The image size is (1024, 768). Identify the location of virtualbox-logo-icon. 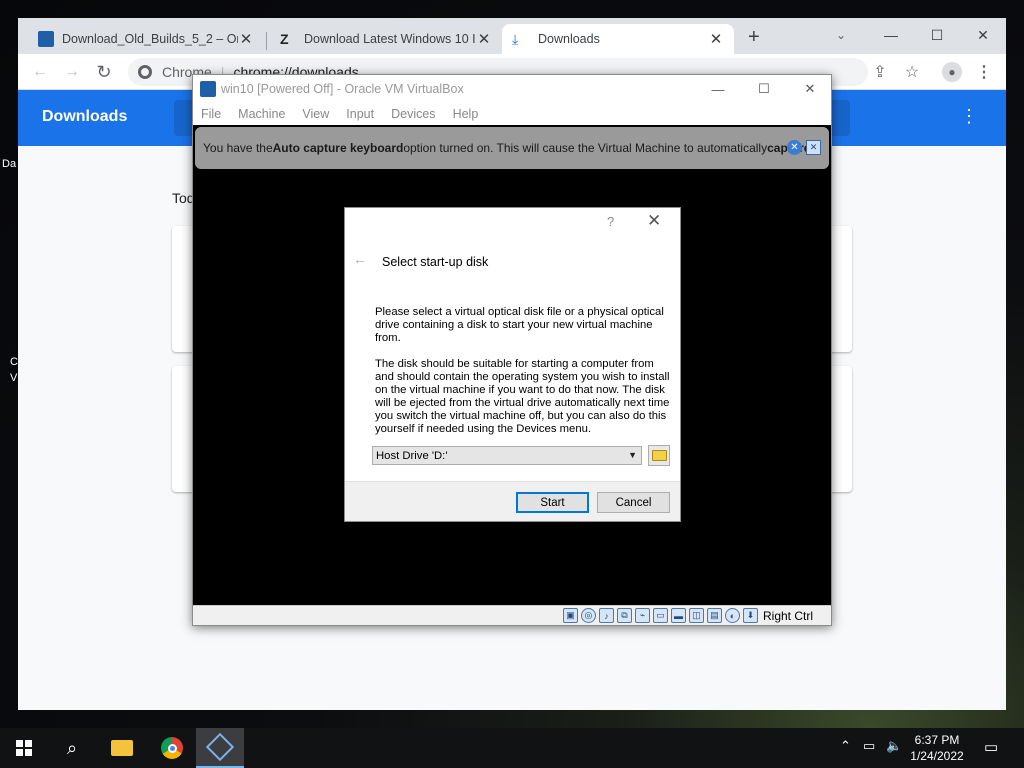
(208, 89).